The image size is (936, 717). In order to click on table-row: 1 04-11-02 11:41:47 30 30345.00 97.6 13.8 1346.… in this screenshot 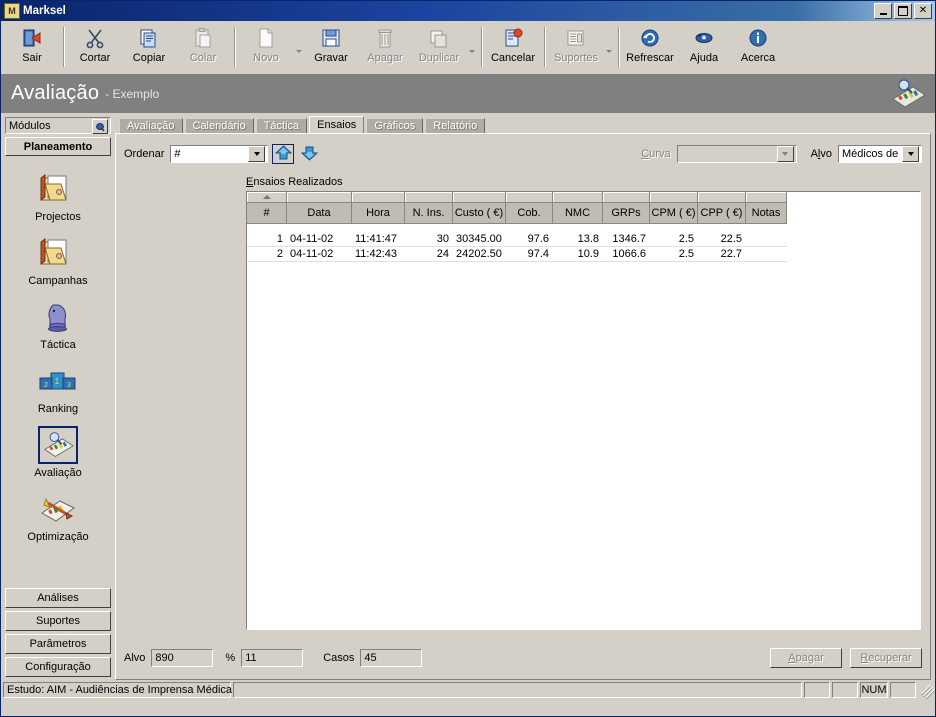, I will do `click(517, 239)`.